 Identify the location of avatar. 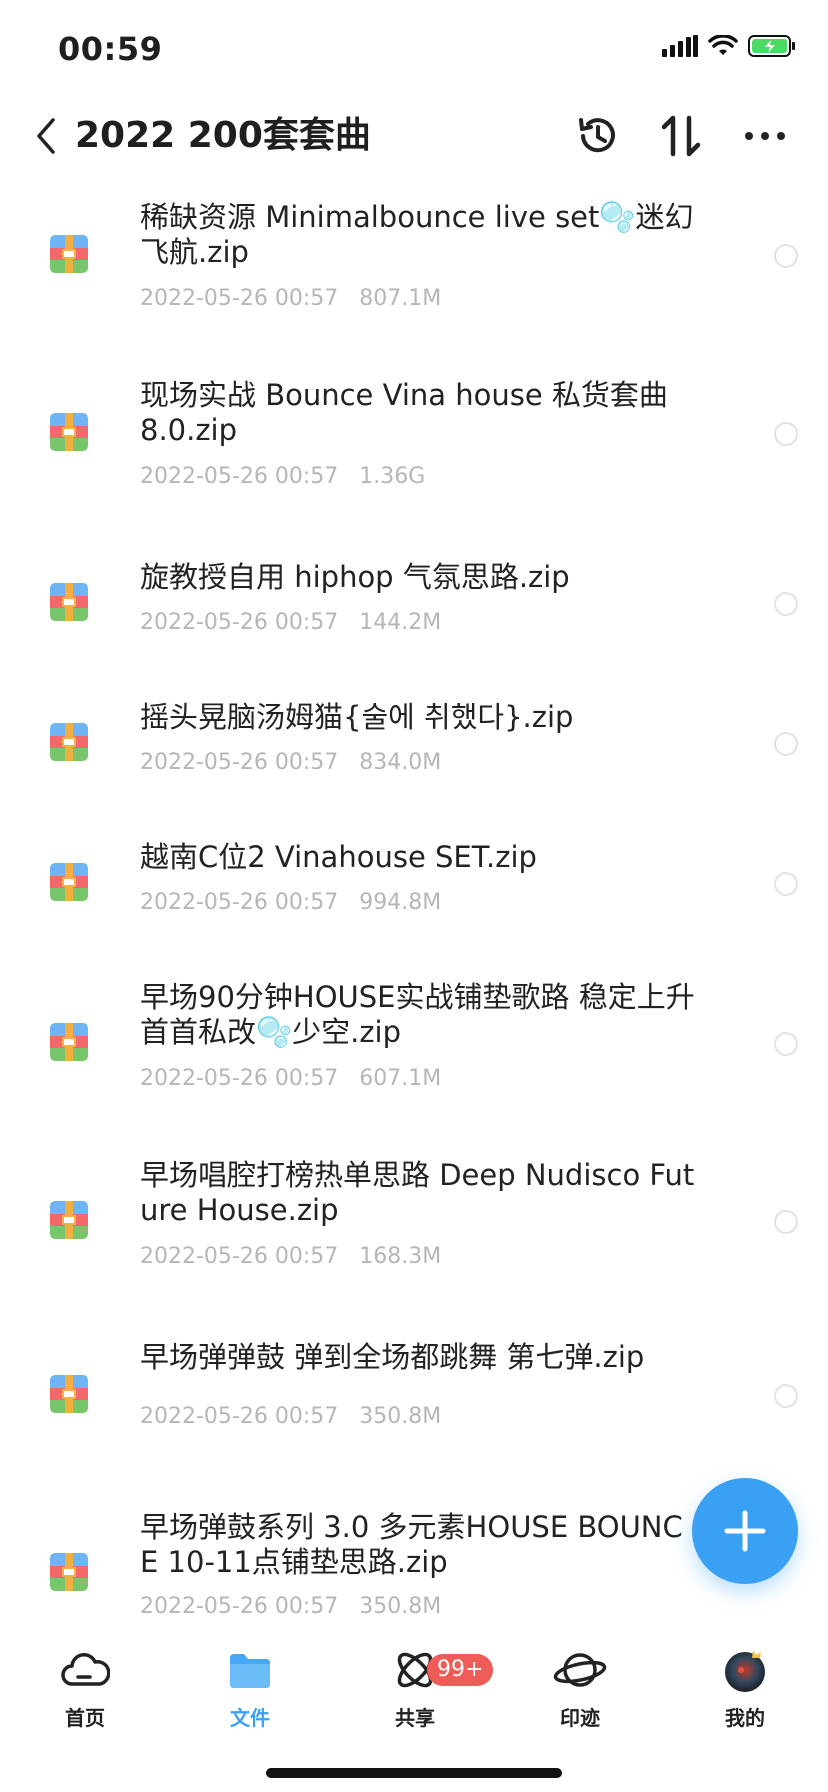
(745, 1670).